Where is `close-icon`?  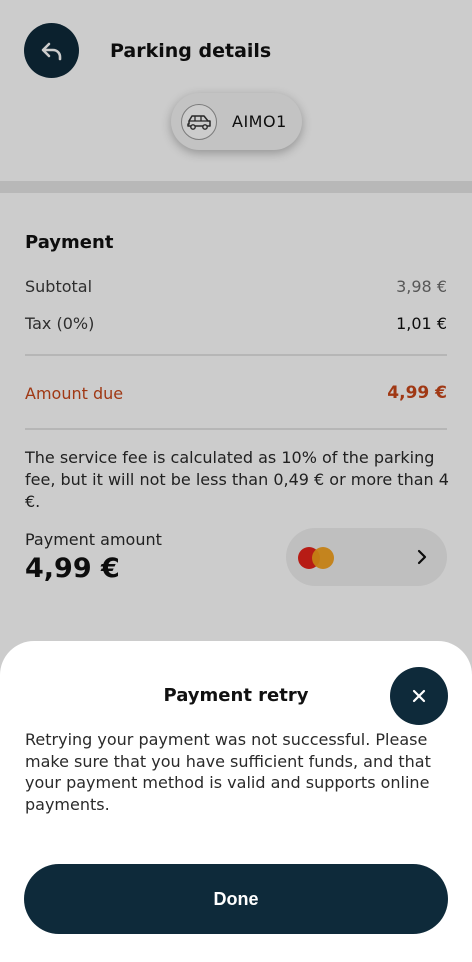 close-icon is located at coordinates (419, 696).